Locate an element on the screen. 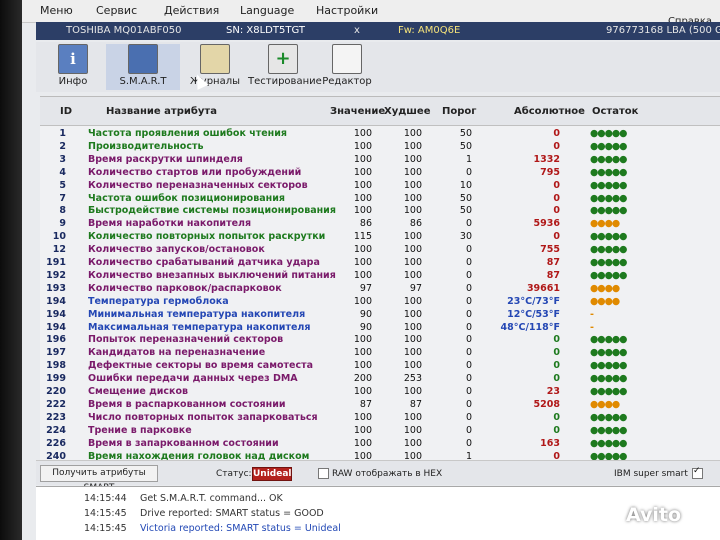  row-value: 90 is located at coordinates (365, 327).